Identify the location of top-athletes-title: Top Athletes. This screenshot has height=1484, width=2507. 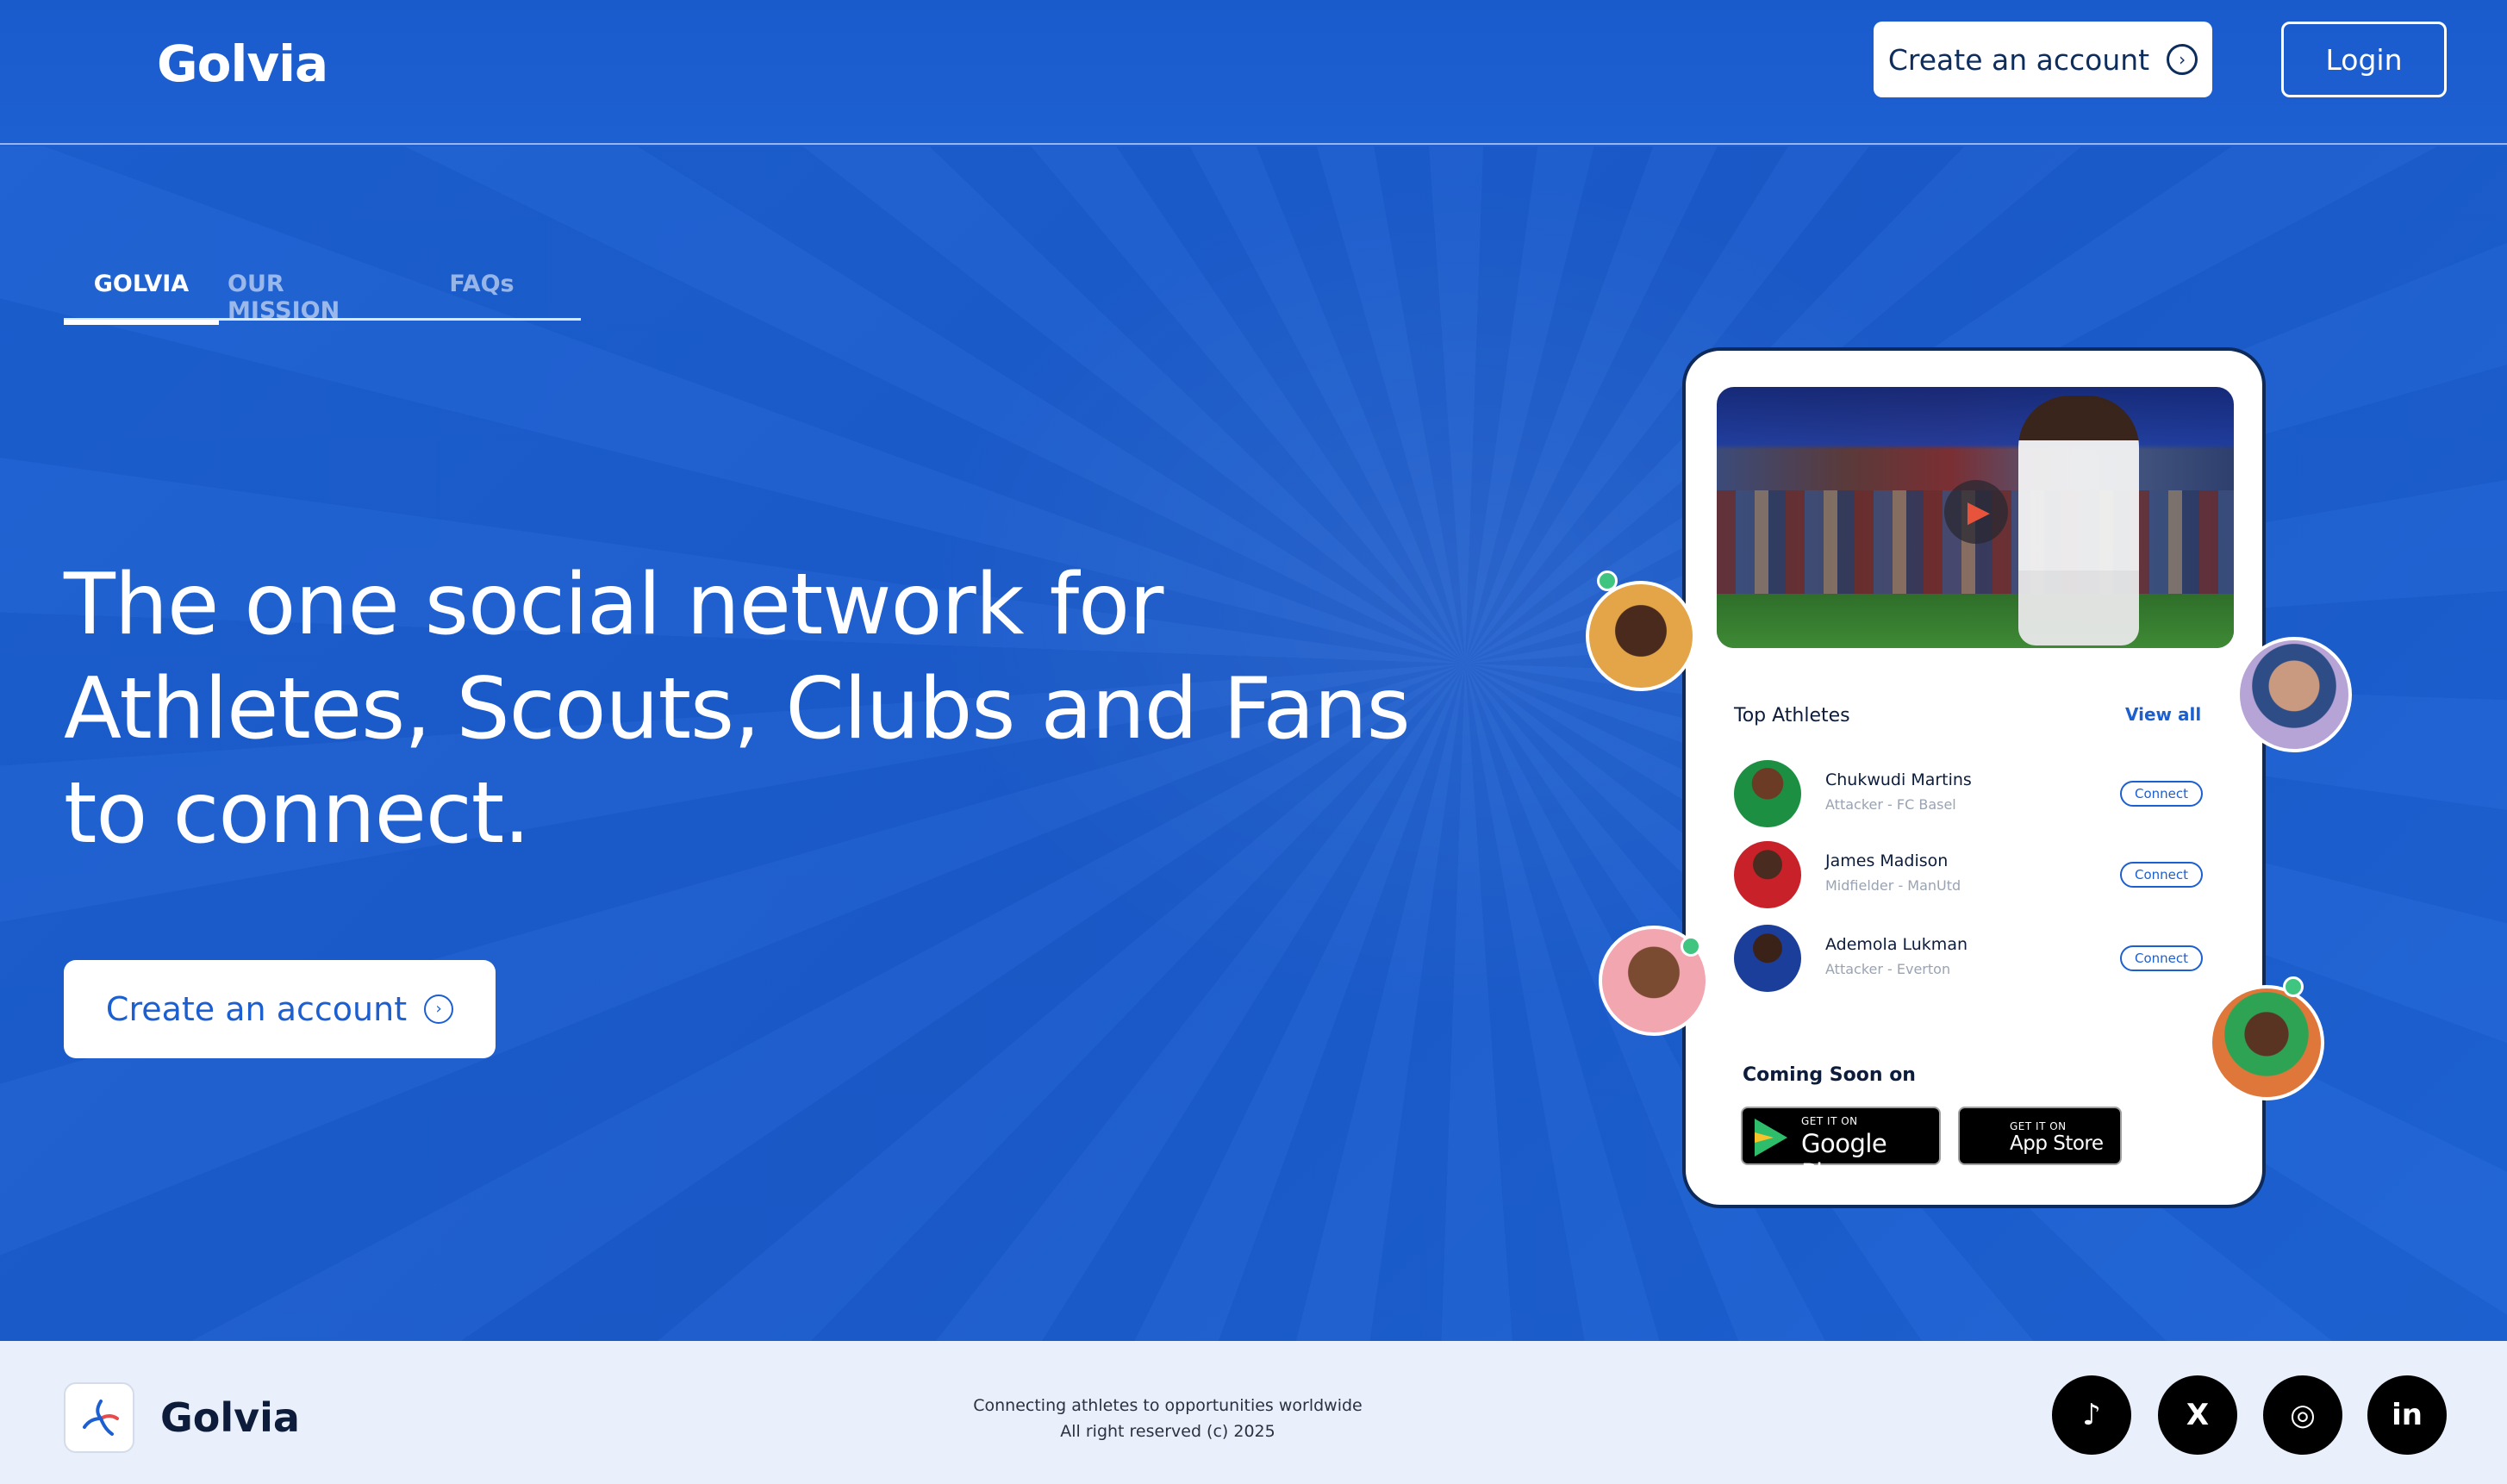
(1792, 715).